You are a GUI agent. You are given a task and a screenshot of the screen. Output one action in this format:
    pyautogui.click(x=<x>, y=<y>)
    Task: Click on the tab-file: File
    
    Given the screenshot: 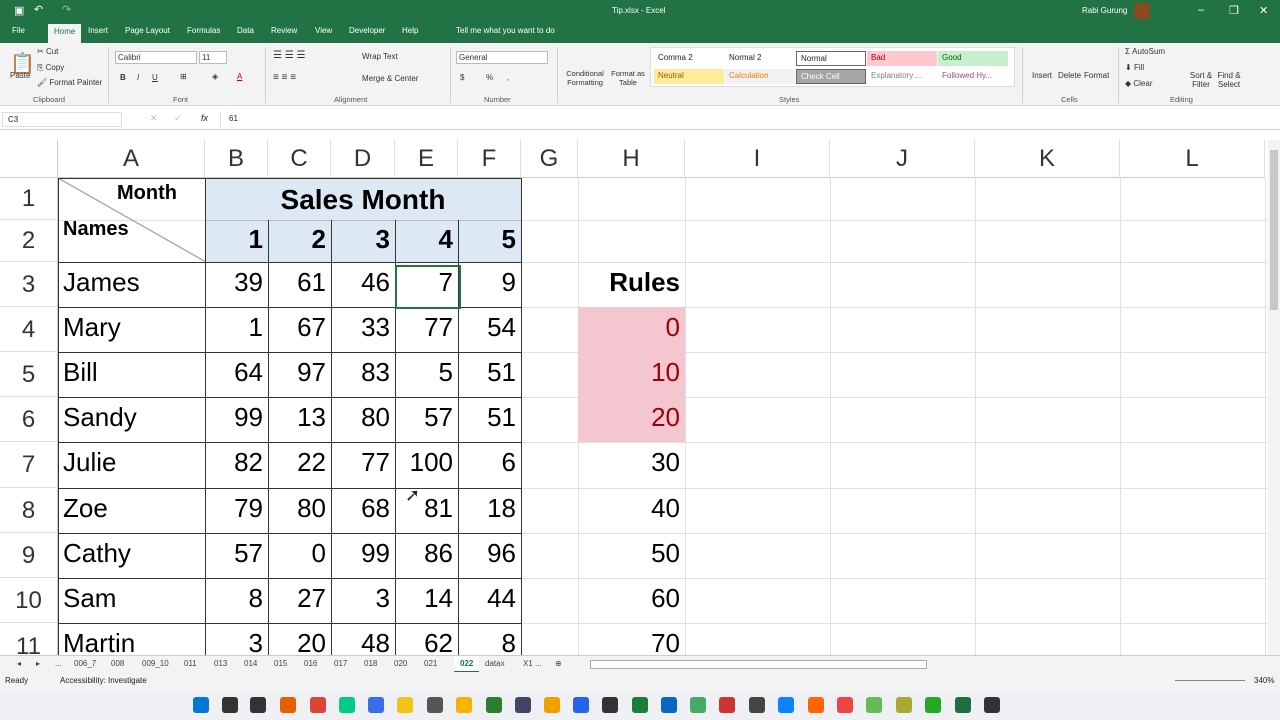 What is the action you would take?
    pyautogui.click(x=18, y=30)
    